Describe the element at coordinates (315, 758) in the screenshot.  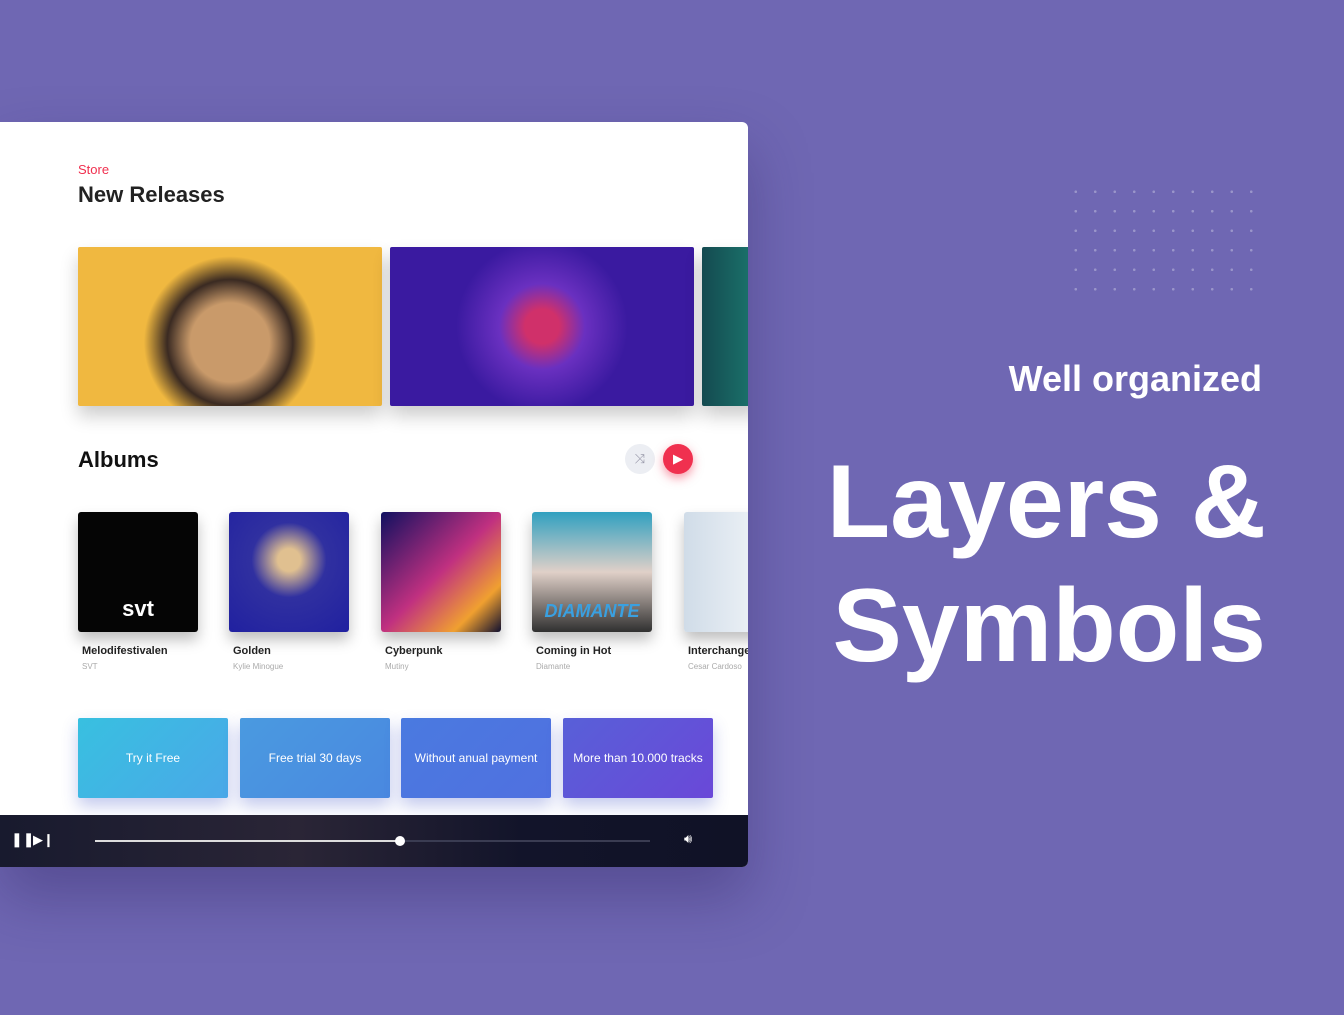
I see `promo-free-trial: Free trial 30 days` at that location.